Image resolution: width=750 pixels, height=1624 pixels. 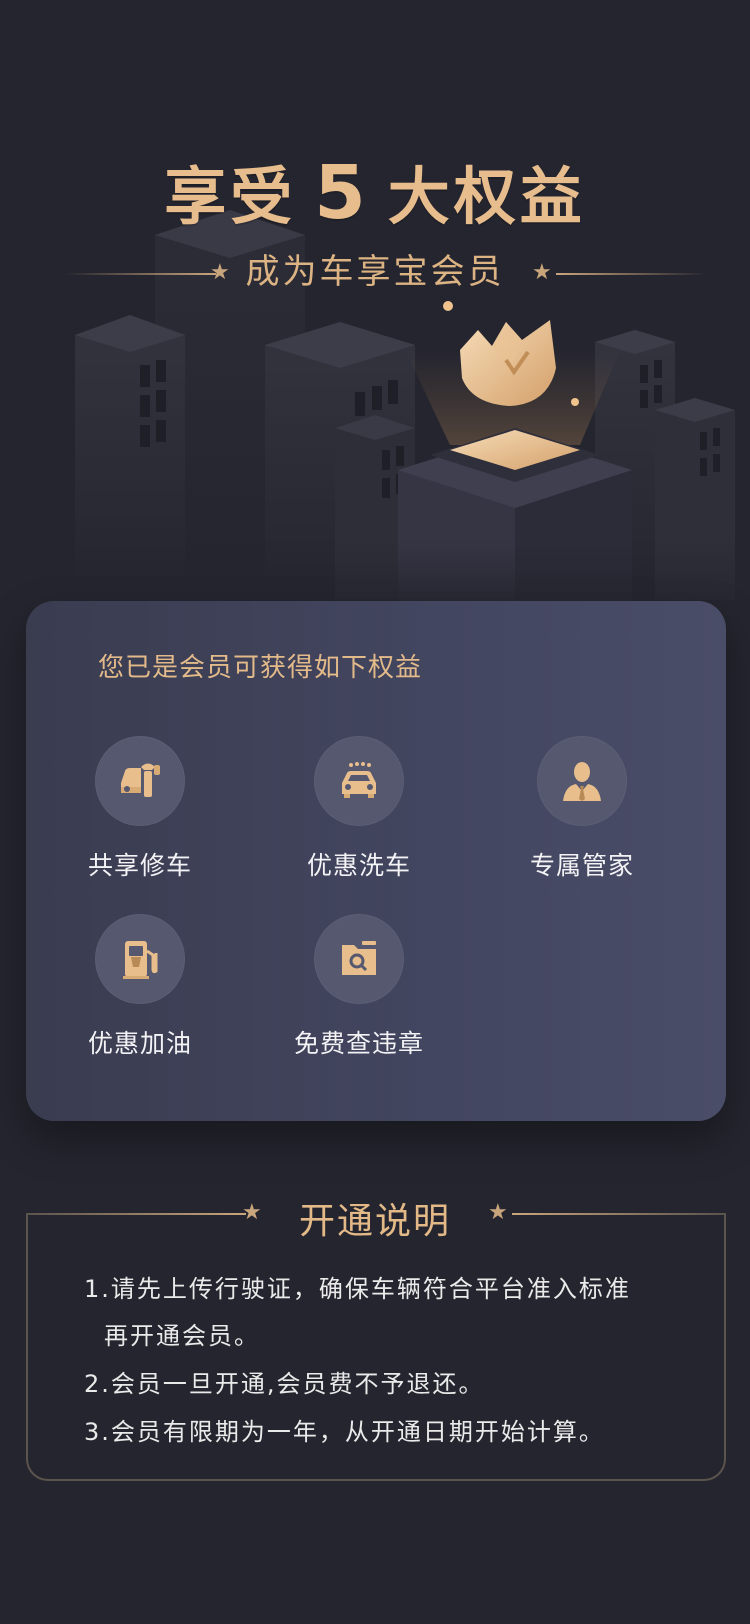 What do you see at coordinates (357, 1289) in the screenshot?
I see `info-line: 1.请先上传行驶证，确保车辆符合平台准入标准` at bounding box center [357, 1289].